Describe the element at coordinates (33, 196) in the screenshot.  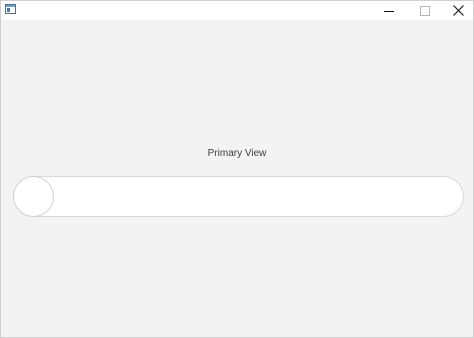
I see `toggle-knob` at that location.